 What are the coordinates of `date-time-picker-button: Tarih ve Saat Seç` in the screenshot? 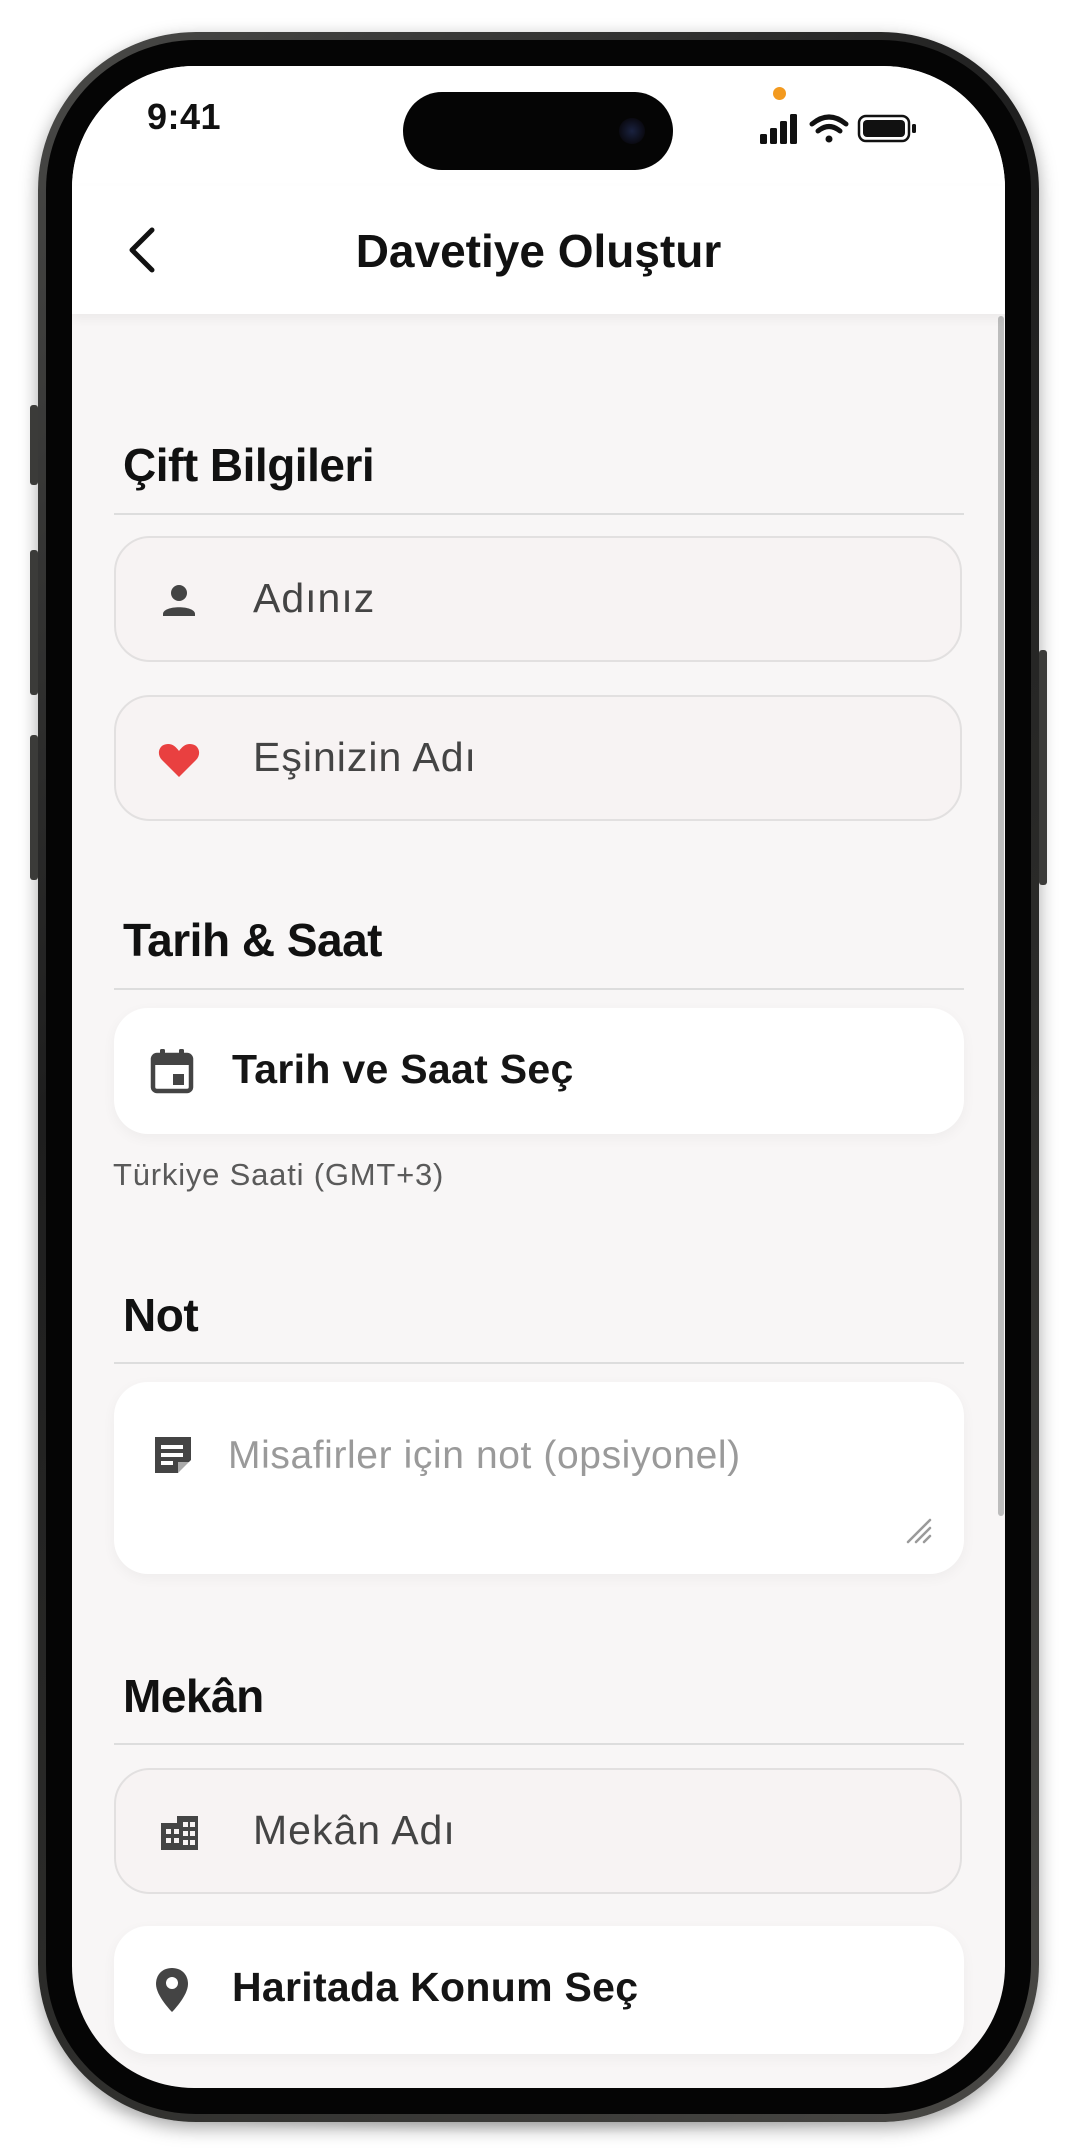 It's located at (539, 1071).